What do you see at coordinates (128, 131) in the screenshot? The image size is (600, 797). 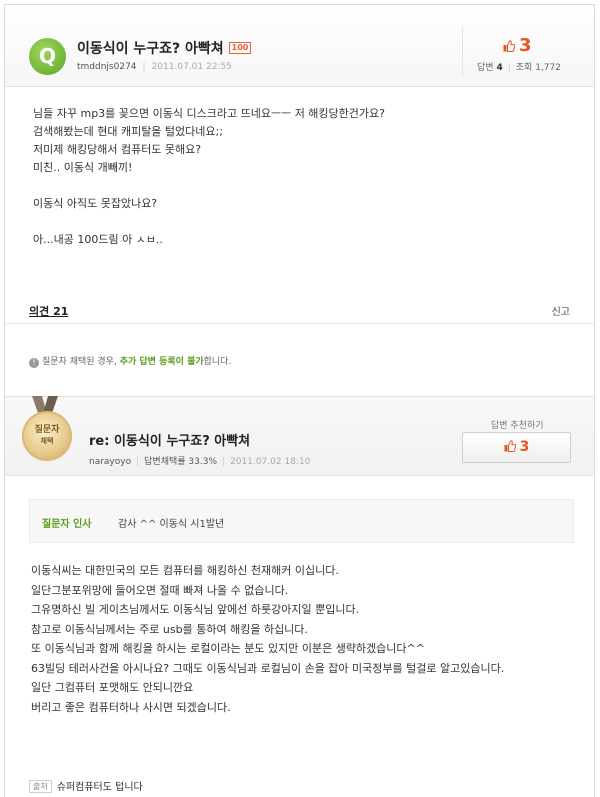 I see `question-line: 검색해봤는데 현대 캐피탈을 털었다네요;;` at bounding box center [128, 131].